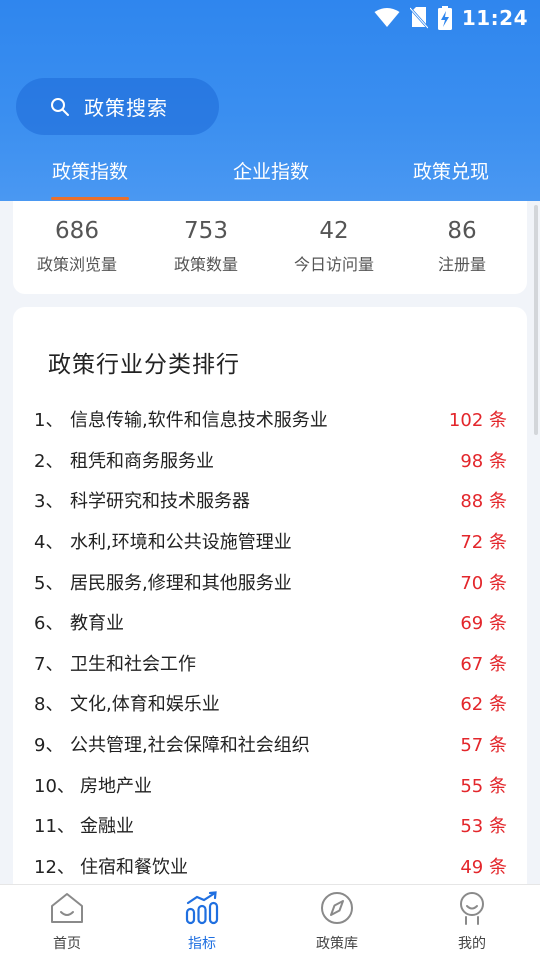  Describe the element at coordinates (107, 827) in the screenshot. I see `rank-industry-name: 金融业` at that location.